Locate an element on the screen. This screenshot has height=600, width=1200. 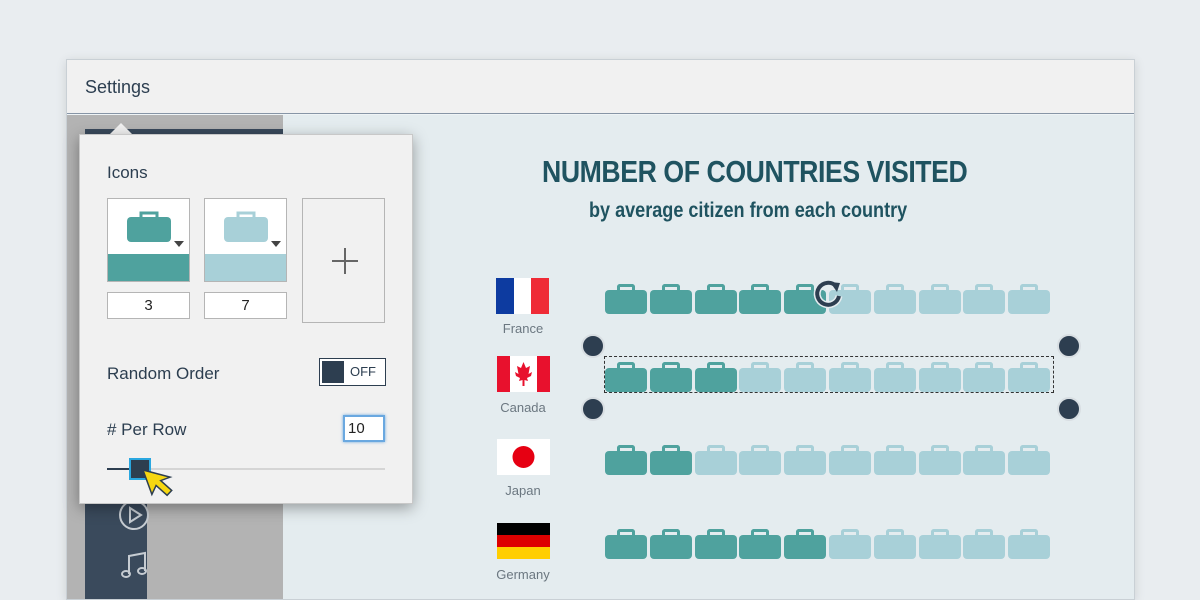
resize-handle-bottom-right is located at coordinates (1069, 409).